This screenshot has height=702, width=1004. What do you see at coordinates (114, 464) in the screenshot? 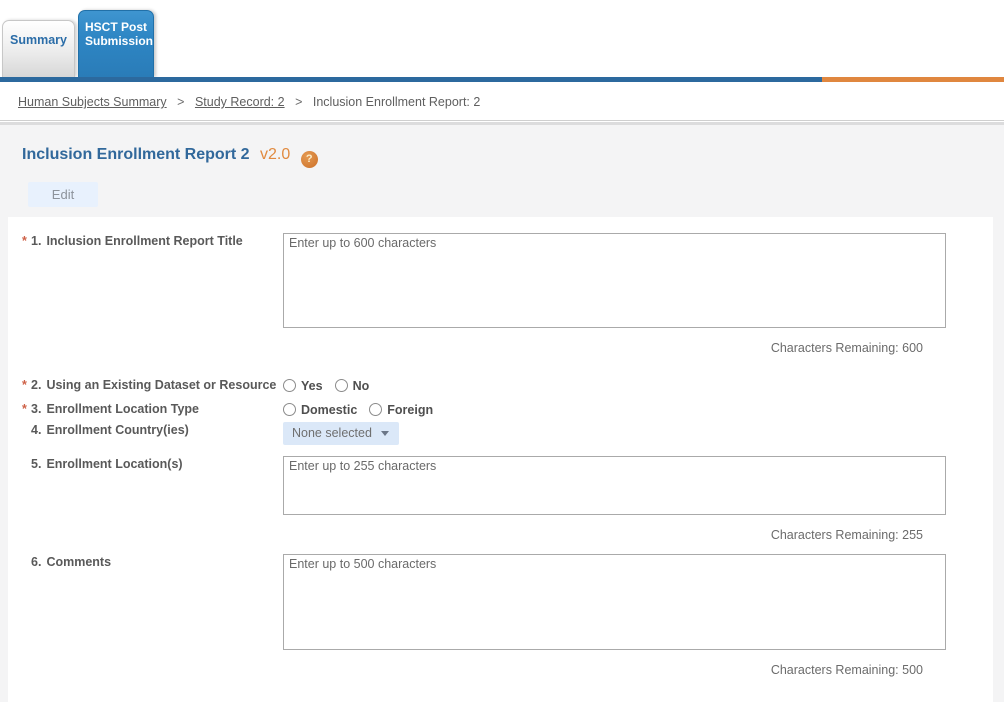
I see `field-label: Enrollment Location(s)` at bounding box center [114, 464].